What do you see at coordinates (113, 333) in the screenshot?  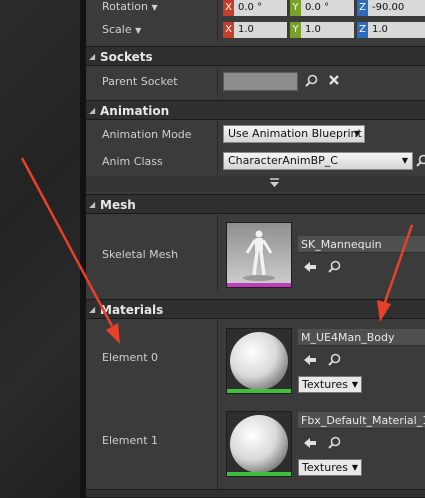 I see `annotation-arrowhead-left` at bounding box center [113, 333].